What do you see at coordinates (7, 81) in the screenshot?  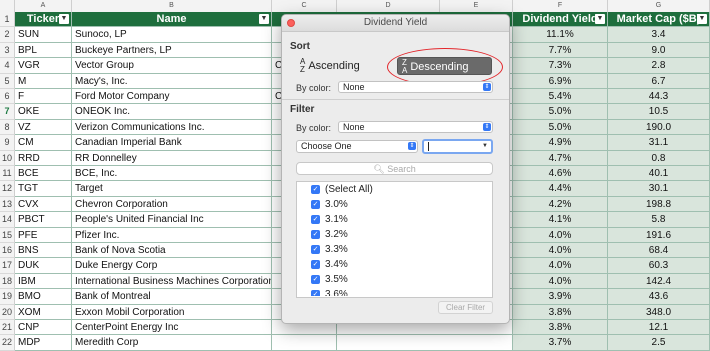 I see `row-number: 5` at bounding box center [7, 81].